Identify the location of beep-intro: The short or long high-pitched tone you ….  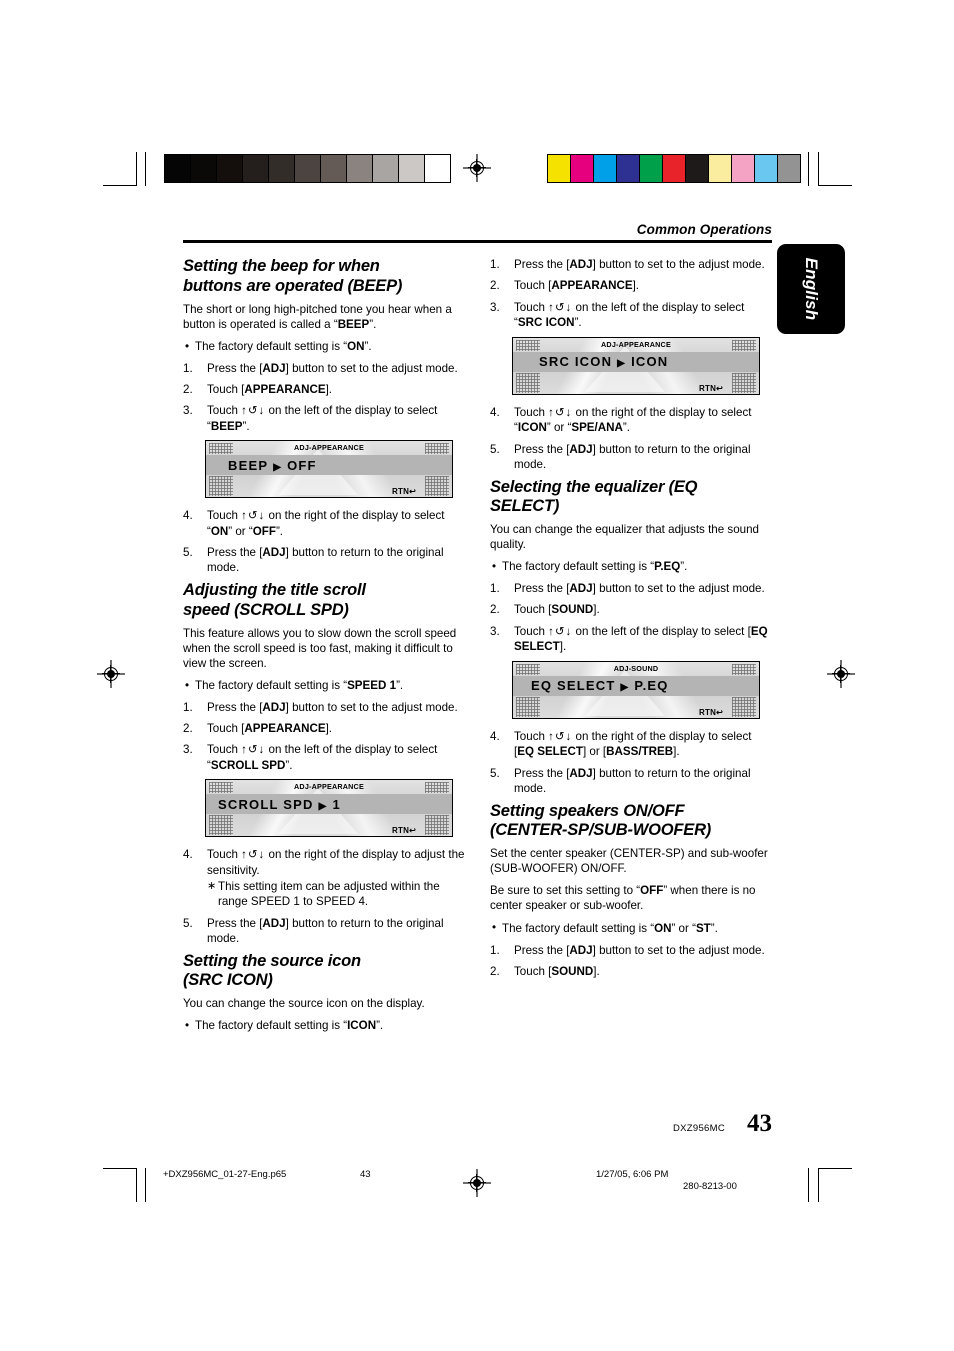
(317, 317).